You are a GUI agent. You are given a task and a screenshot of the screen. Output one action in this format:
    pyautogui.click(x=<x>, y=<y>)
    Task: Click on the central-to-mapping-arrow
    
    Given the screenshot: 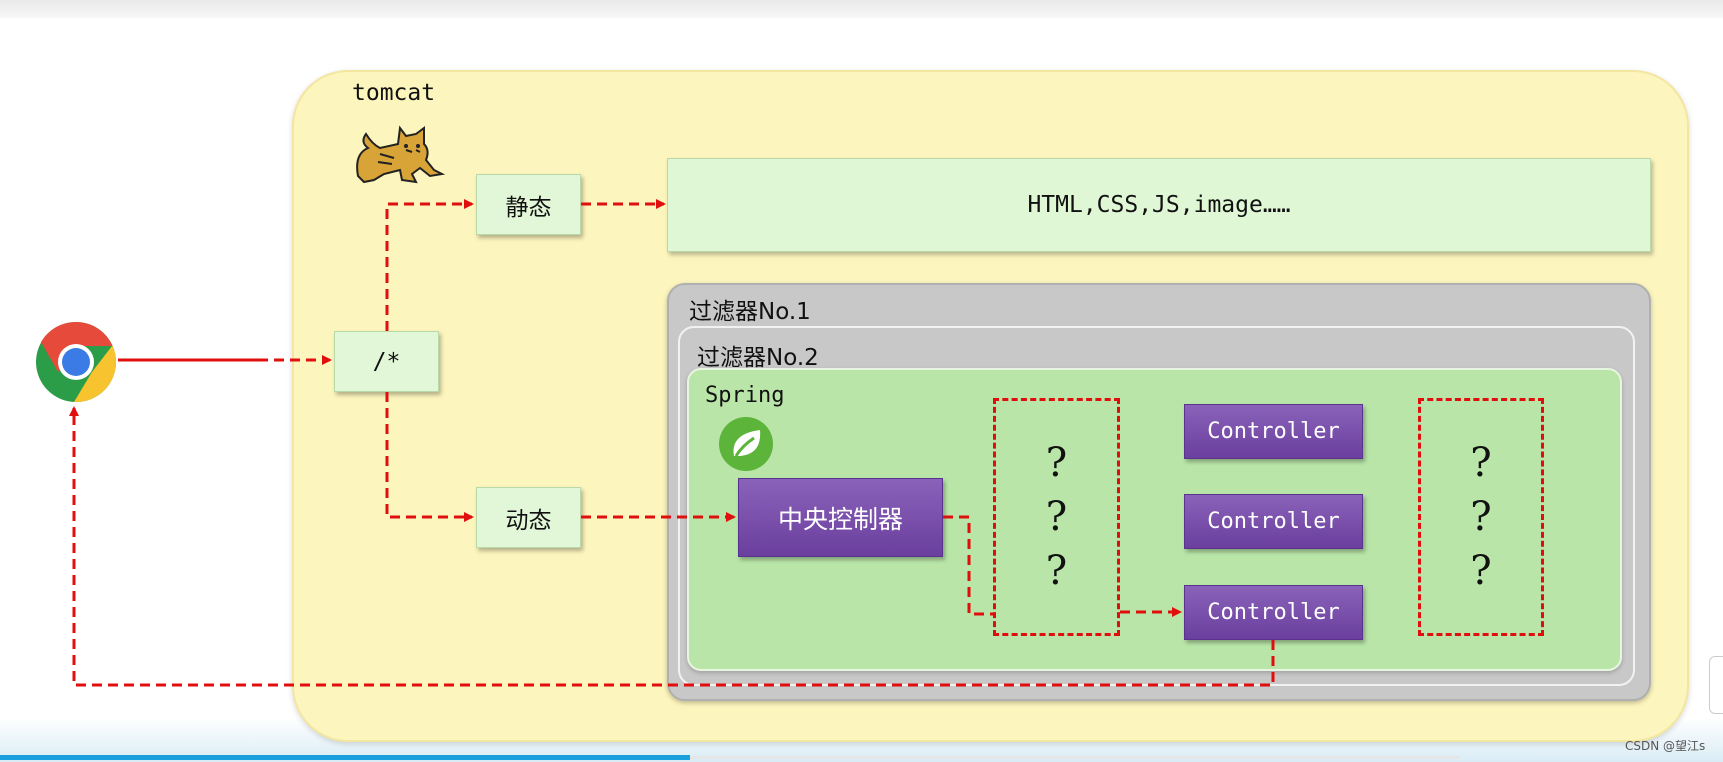 What is the action you would take?
    pyautogui.click(x=968, y=565)
    